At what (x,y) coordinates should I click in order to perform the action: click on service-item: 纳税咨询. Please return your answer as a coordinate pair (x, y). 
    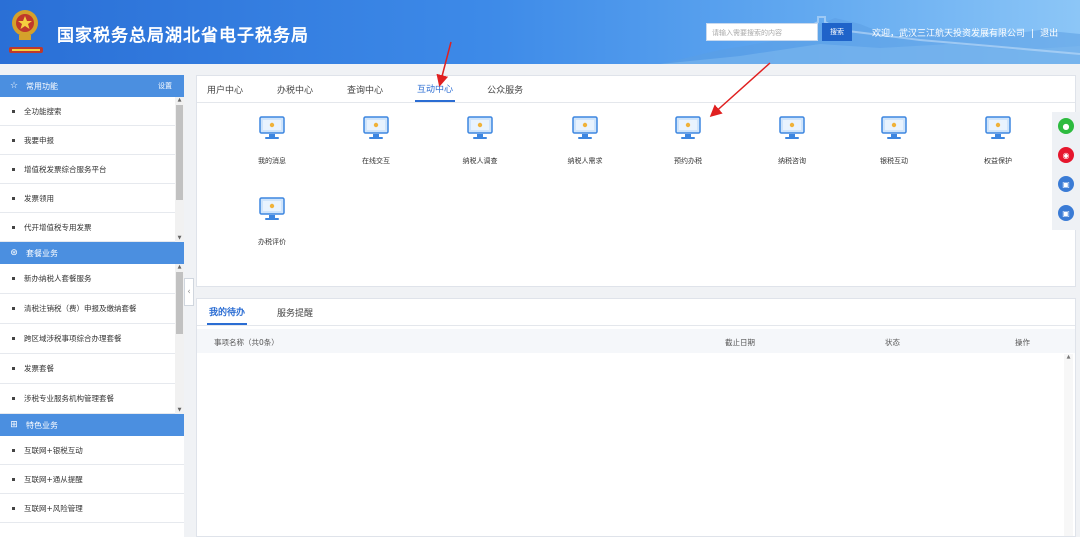
    Looking at the image, I should click on (792, 141).